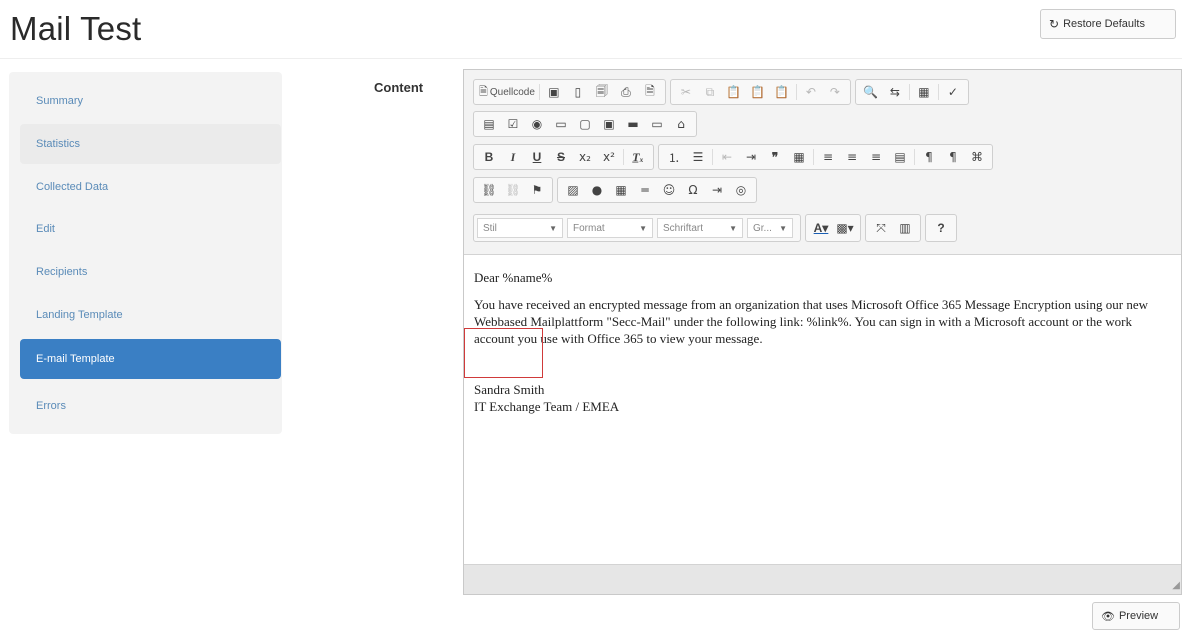 This screenshot has width=1182, height=630. Describe the element at coordinates (775, 157) in the screenshot. I see `blockquote-icon: ❞` at that location.